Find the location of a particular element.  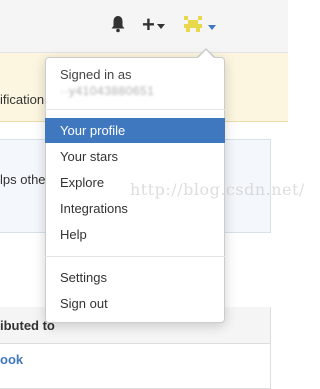

create-new-button: + is located at coordinates (153, 24).